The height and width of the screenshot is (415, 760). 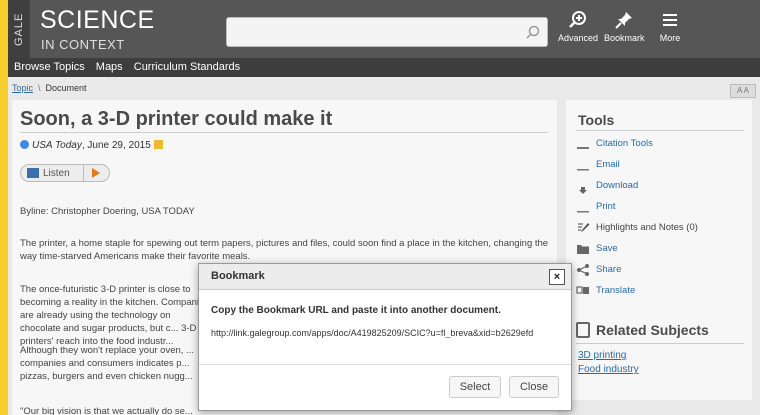 What do you see at coordinates (238, 276) in the screenshot?
I see `dialog-title: Bookmark` at bounding box center [238, 276].